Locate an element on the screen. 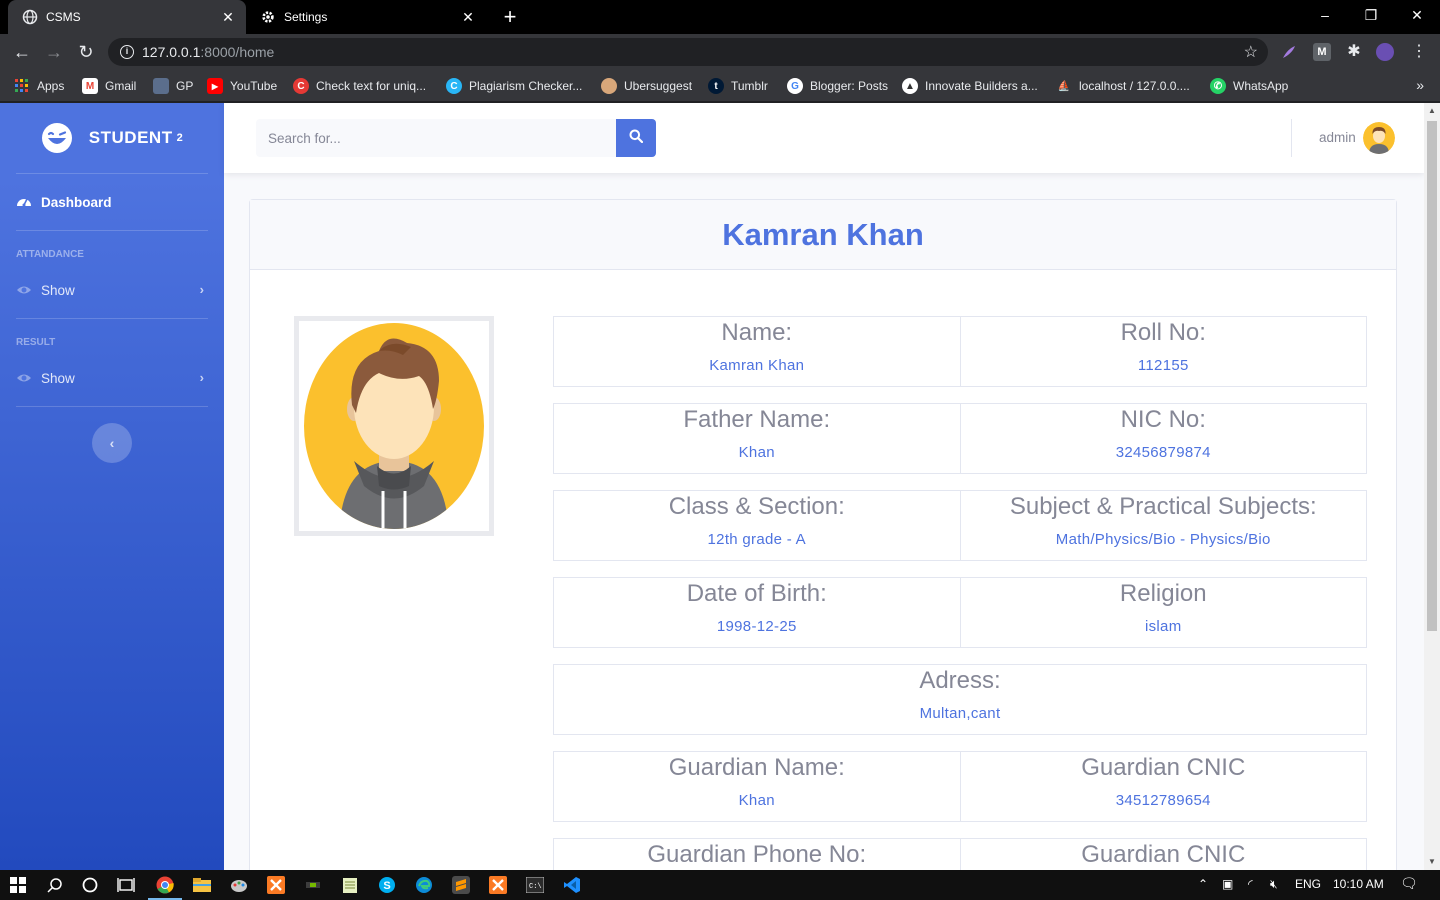 The image size is (1440, 900). sidebar-item-dashboard: Dashboard is located at coordinates (112, 202).